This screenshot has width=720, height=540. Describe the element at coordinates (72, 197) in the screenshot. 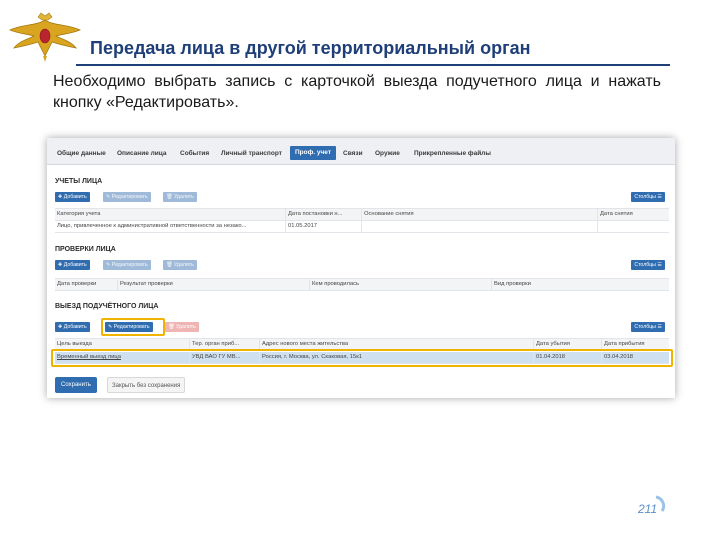

I see `records-add-button: ✚ Добавить` at that location.